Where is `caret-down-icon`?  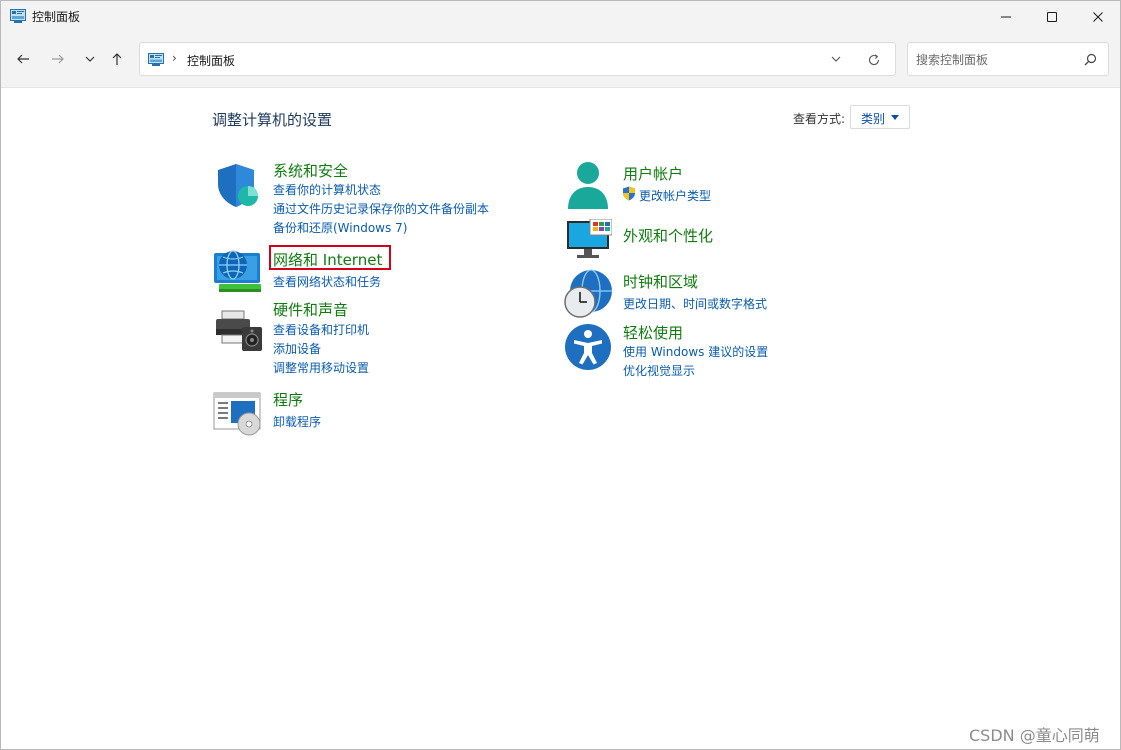
caret-down-icon is located at coordinates (895, 117).